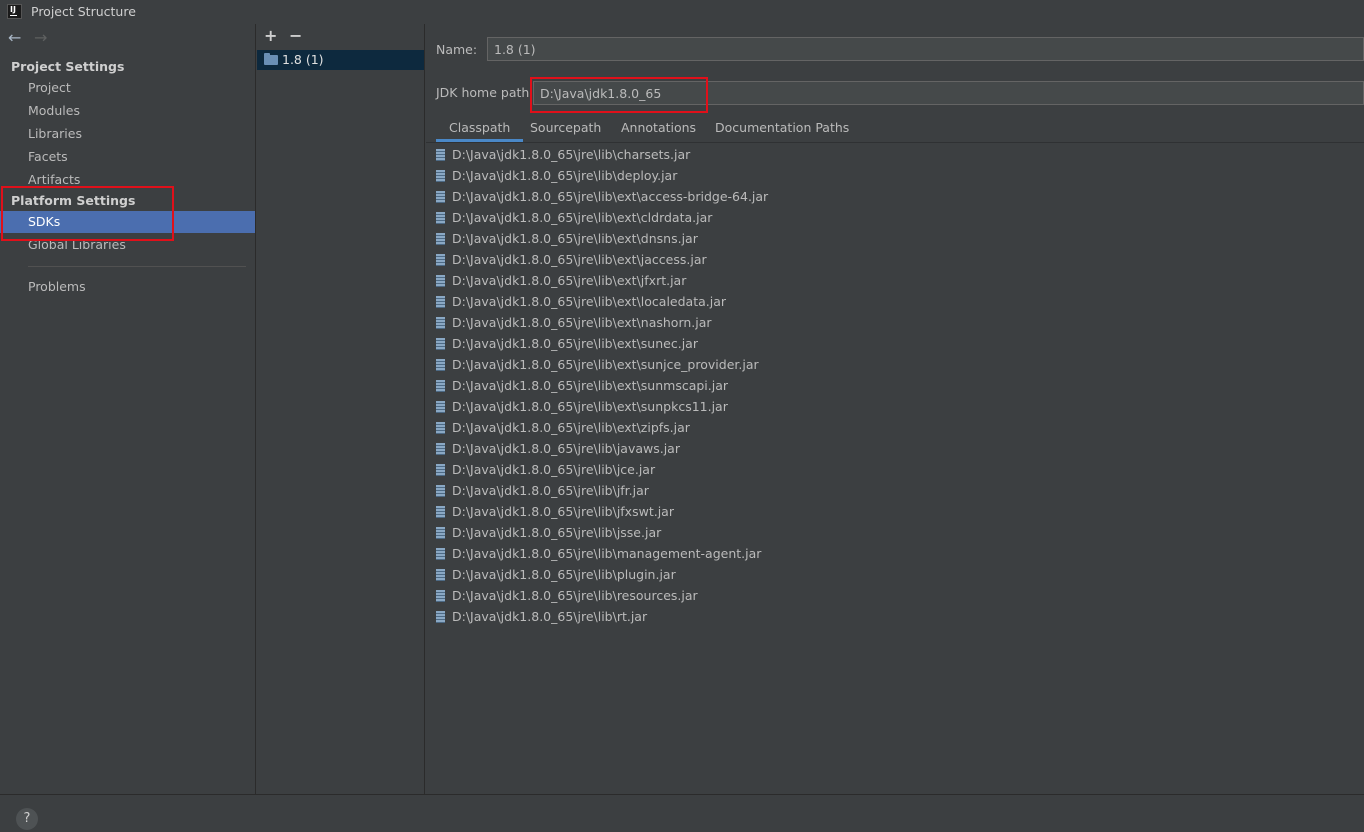  I want to click on classpath-entry-label: D:\Java\jdk1.8.0_65\jre\lib\plugin.jar, so click(564, 574).